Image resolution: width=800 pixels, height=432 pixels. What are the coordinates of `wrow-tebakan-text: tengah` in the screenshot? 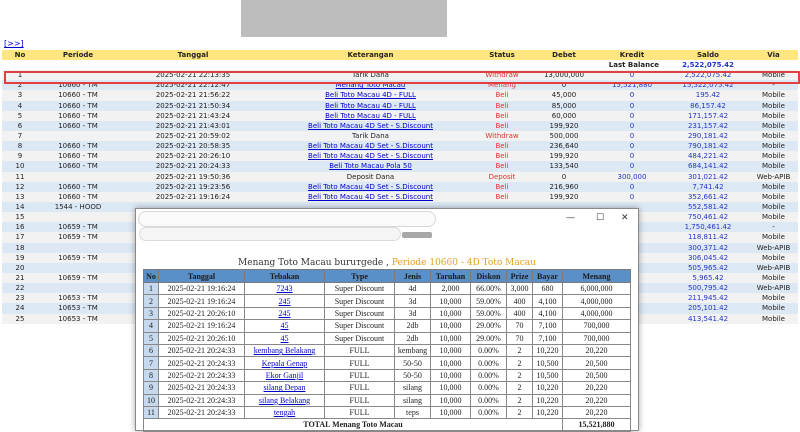 It's located at (284, 412).